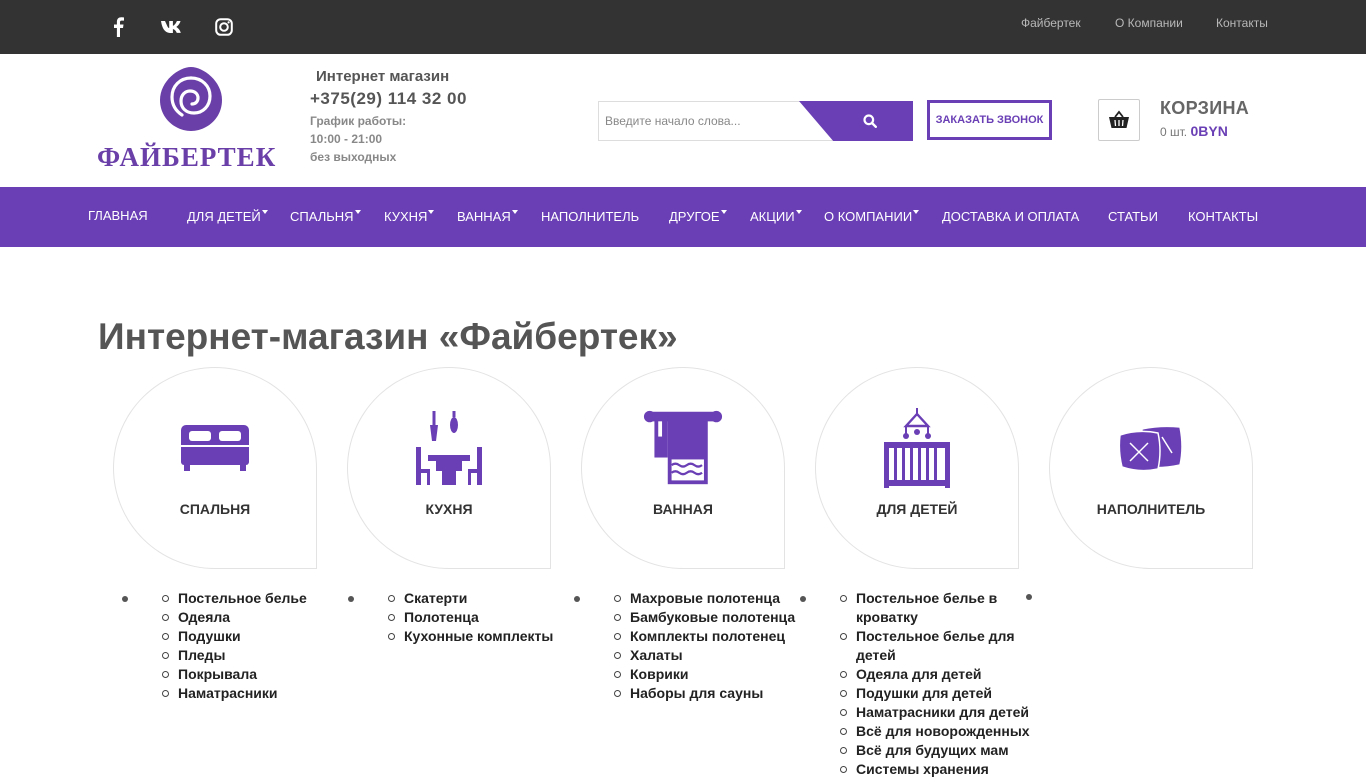 Image resolution: width=1366 pixels, height=779 pixels. I want to click on list-item: Всё для новорожденных, so click(937, 731).